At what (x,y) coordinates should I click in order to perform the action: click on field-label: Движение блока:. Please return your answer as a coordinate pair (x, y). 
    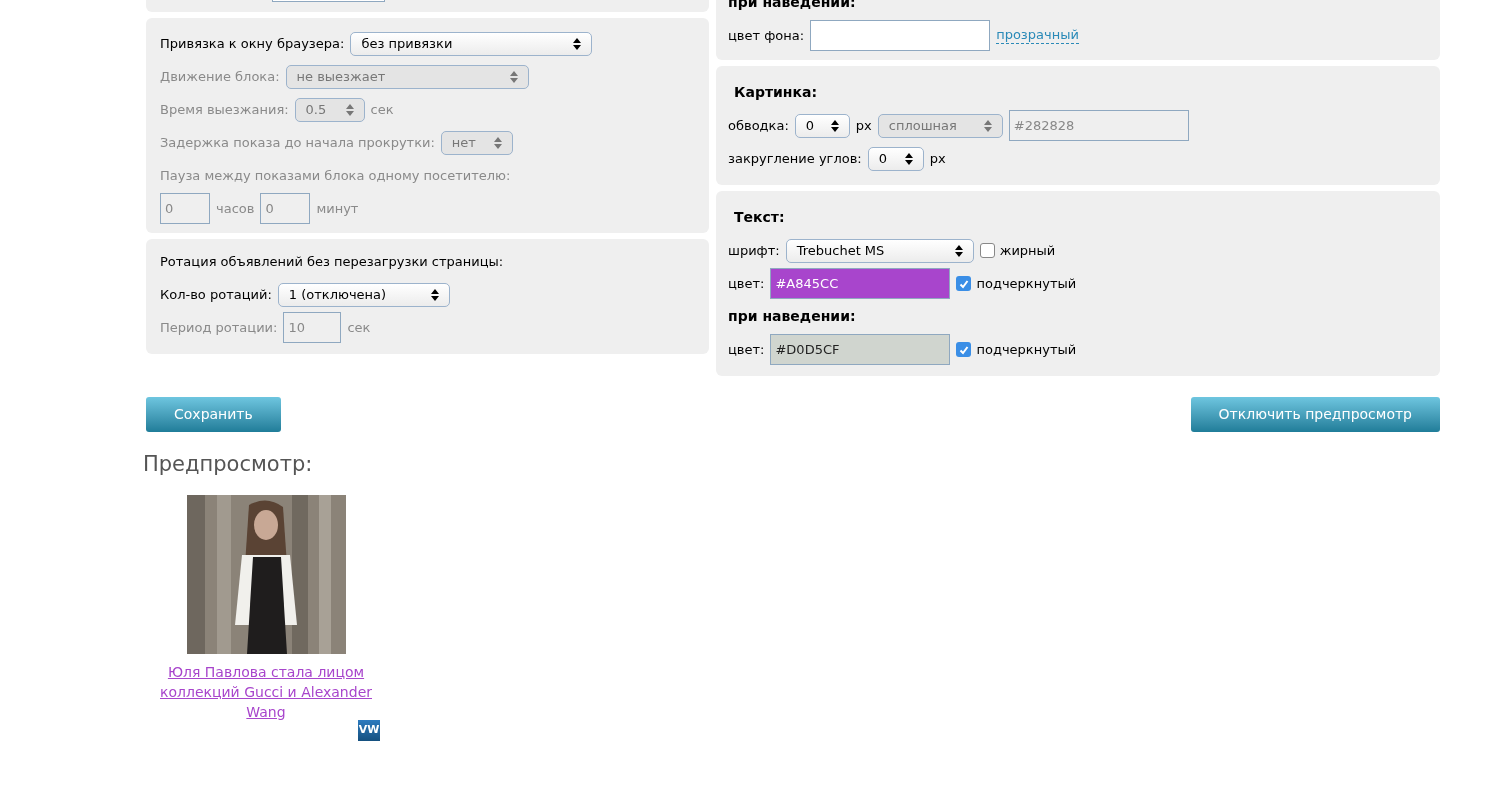
    Looking at the image, I should click on (220, 76).